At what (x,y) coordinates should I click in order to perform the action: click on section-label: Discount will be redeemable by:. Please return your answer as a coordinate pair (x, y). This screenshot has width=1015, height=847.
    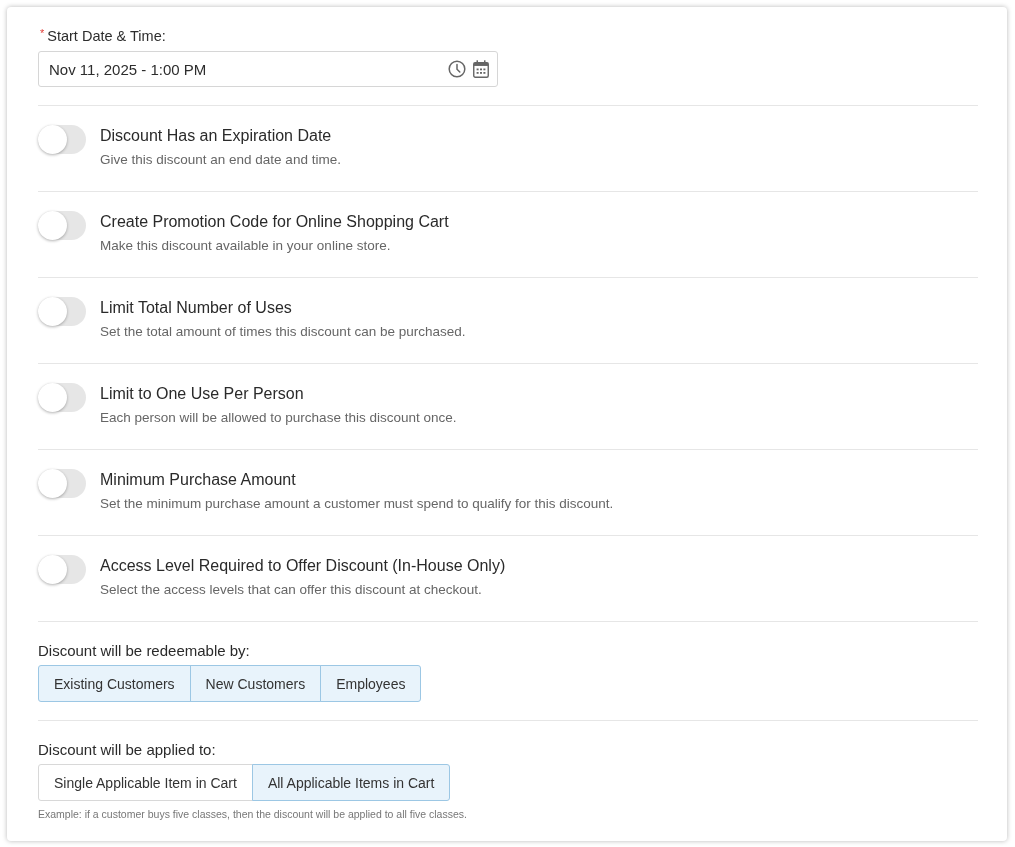
    Looking at the image, I should click on (144, 651).